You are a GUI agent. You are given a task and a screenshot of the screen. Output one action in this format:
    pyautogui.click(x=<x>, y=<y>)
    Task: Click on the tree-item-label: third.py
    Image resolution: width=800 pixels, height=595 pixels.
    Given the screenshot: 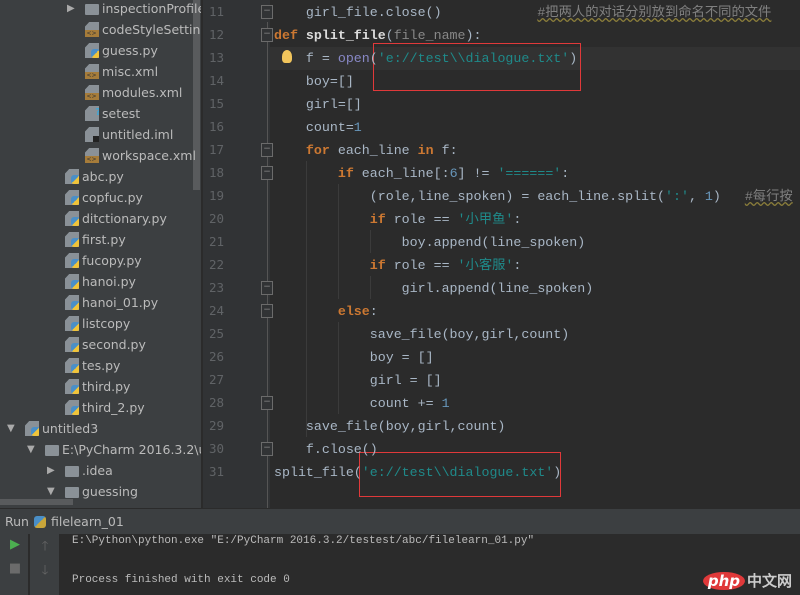 What is the action you would take?
    pyautogui.click(x=106, y=386)
    